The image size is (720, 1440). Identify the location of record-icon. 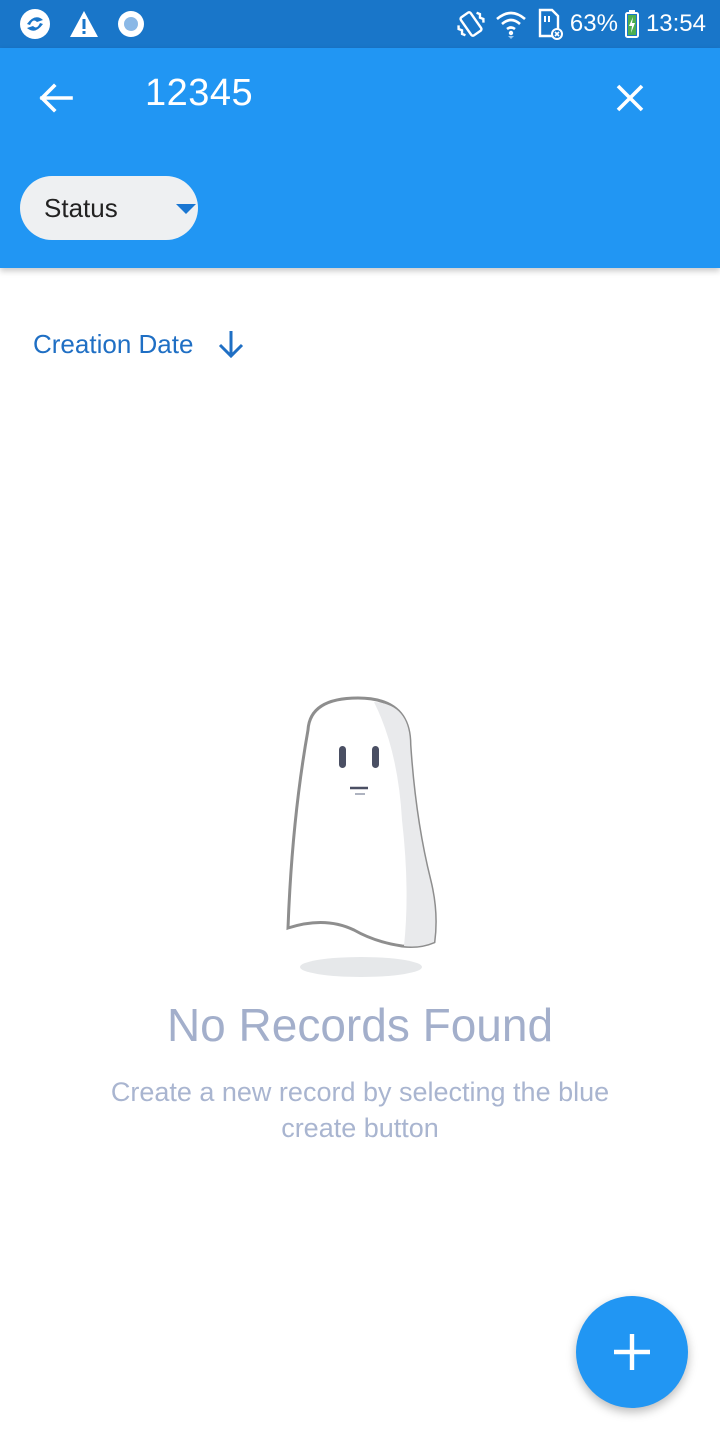
(131, 24).